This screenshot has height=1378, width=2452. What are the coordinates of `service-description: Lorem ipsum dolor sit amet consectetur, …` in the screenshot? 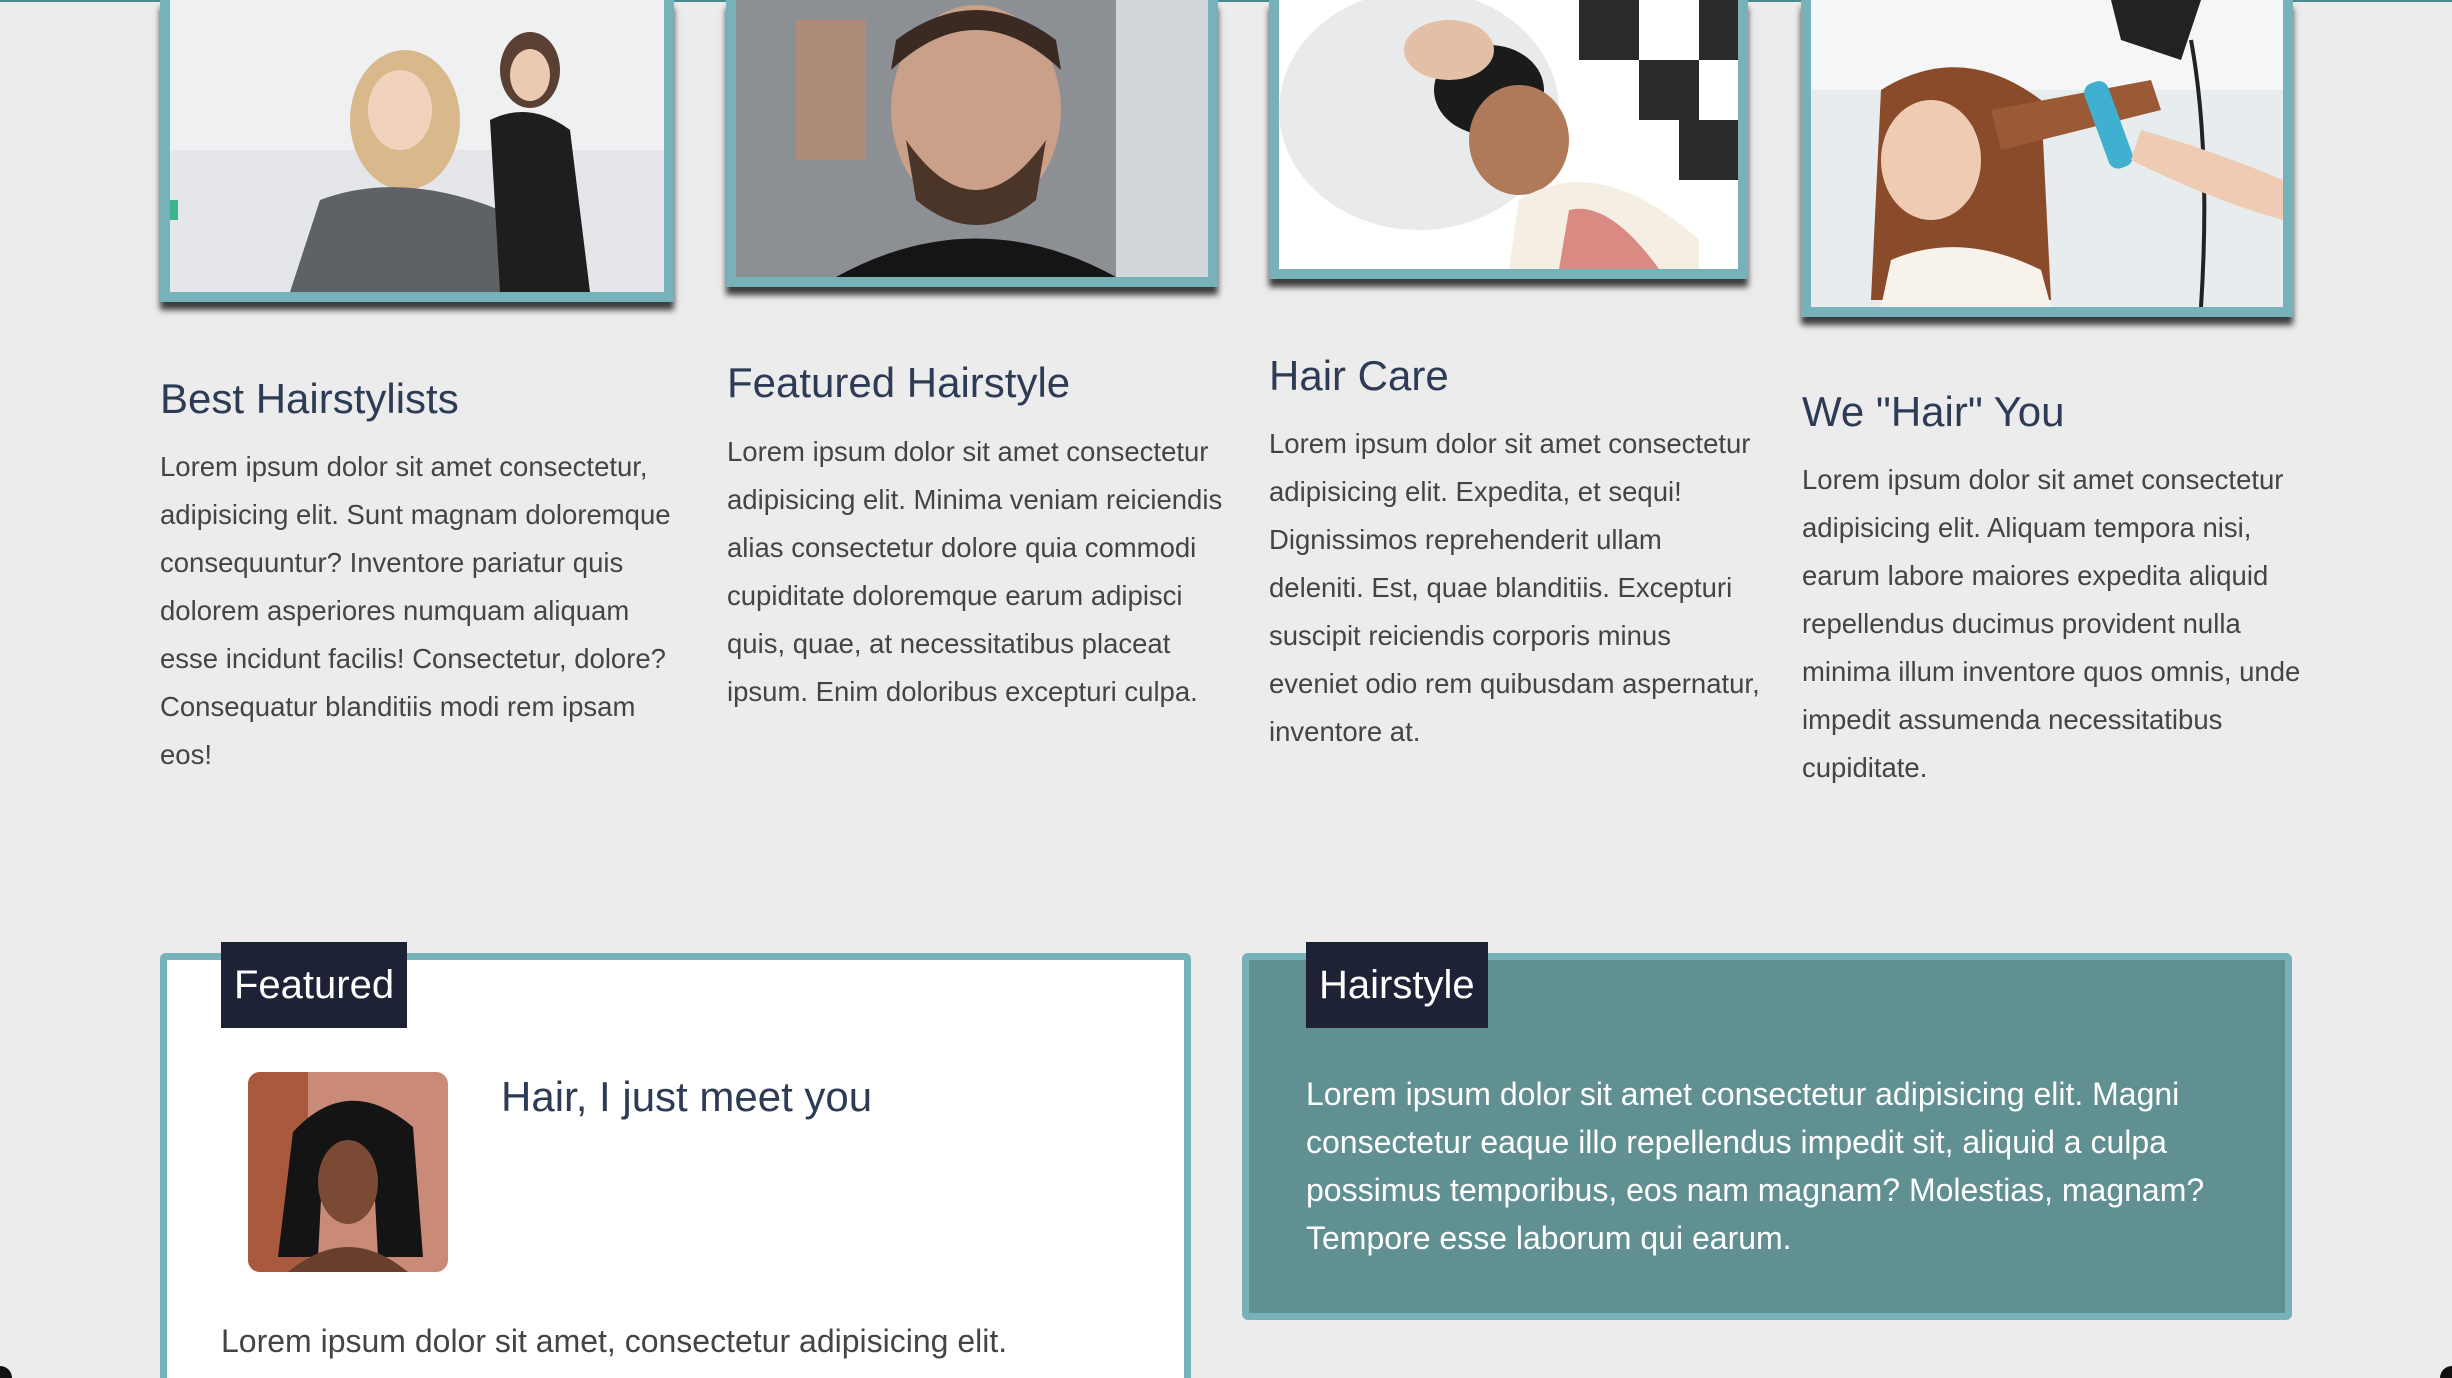 It's located at (415, 610).